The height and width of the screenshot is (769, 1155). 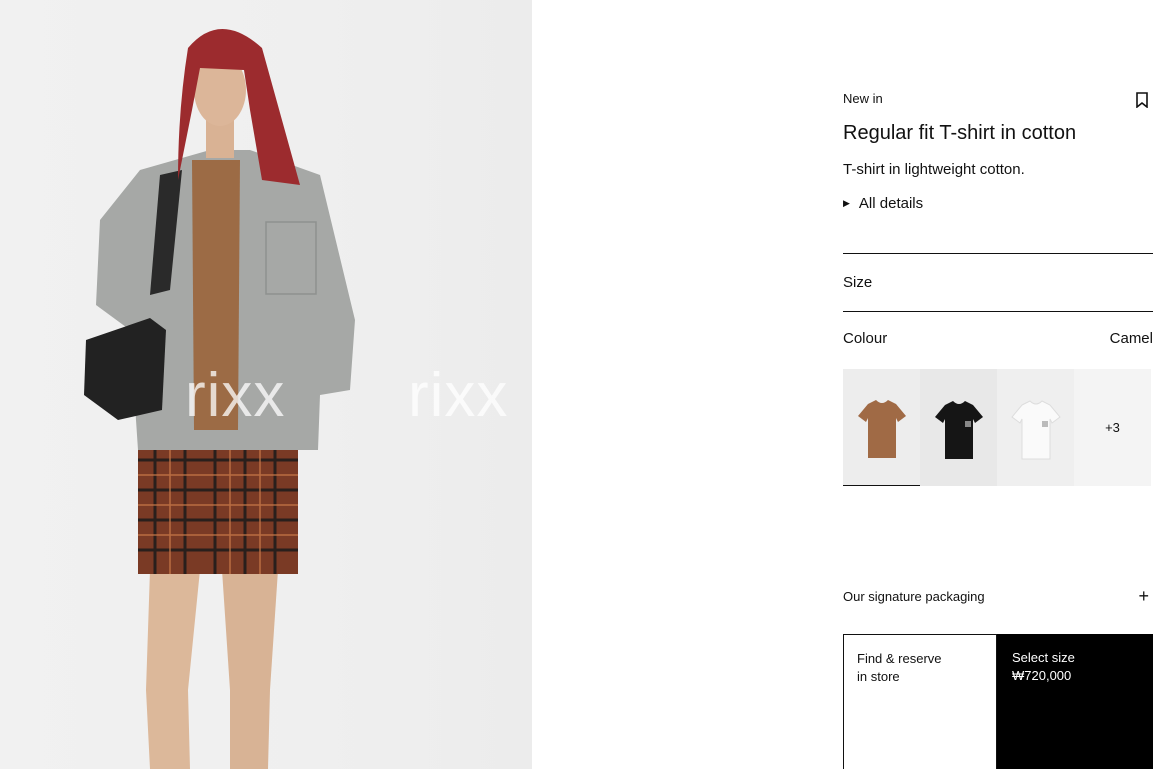 What do you see at coordinates (914, 596) in the screenshot?
I see `packaging-label: Our signature packaging` at bounding box center [914, 596].